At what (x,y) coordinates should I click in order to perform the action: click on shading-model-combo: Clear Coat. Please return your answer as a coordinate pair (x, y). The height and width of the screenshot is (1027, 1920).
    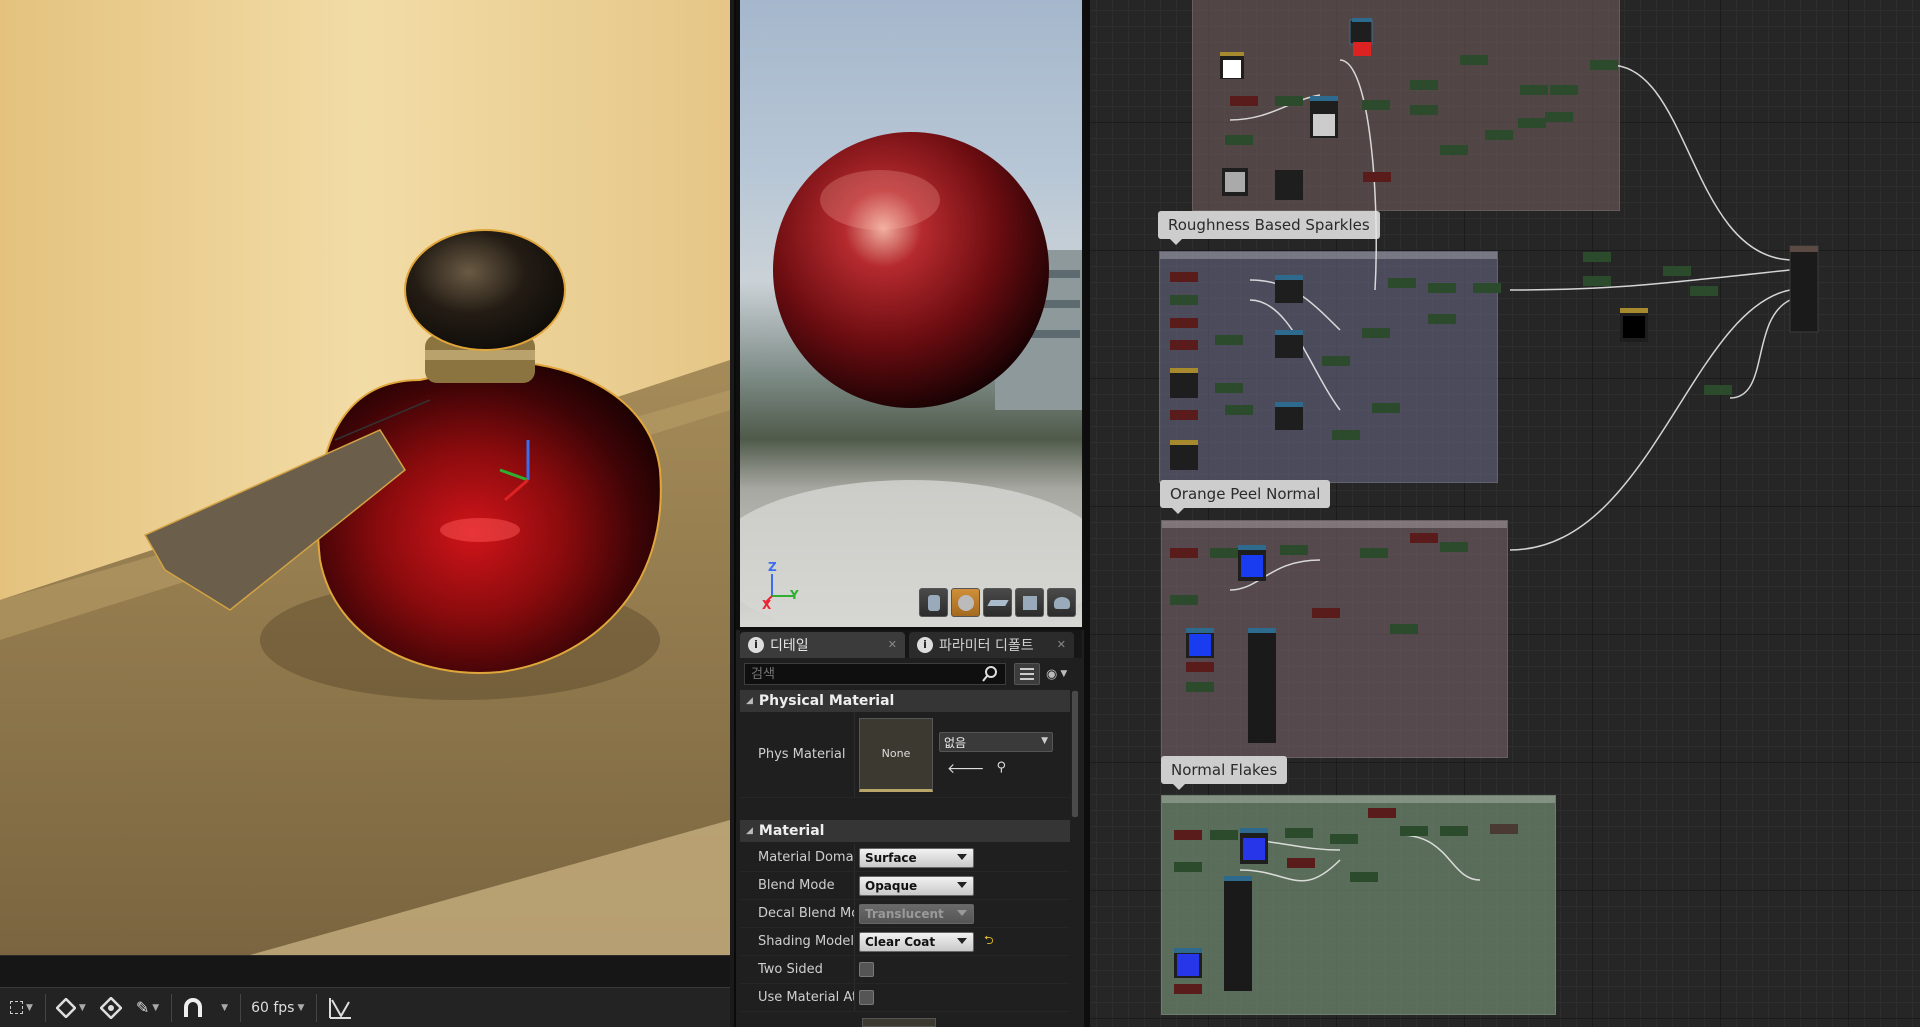
    Looking at the image, I should click on (916, 941).